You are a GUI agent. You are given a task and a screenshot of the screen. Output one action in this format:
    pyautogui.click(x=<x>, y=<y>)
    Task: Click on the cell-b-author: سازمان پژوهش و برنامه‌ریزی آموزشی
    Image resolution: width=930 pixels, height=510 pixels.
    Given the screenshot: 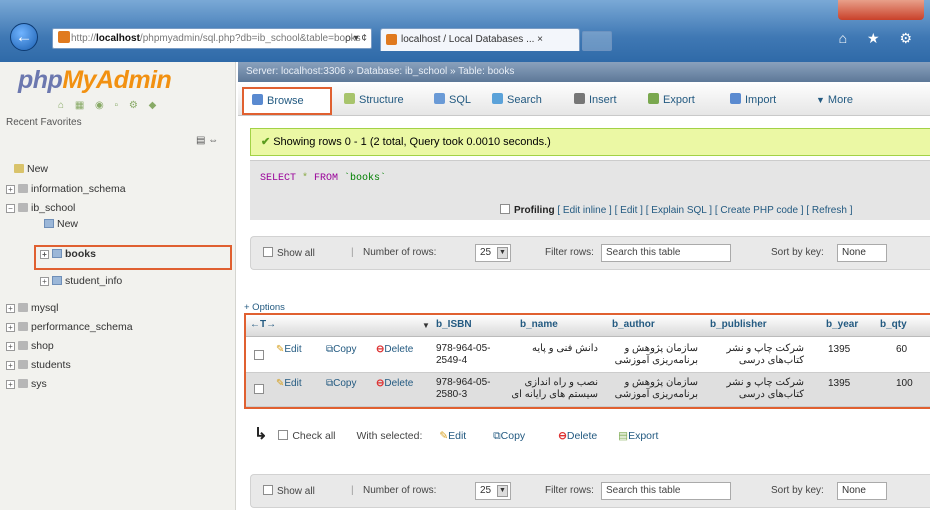 What is the action you would take?
    pyautogui.click(x=656, y=388)
    